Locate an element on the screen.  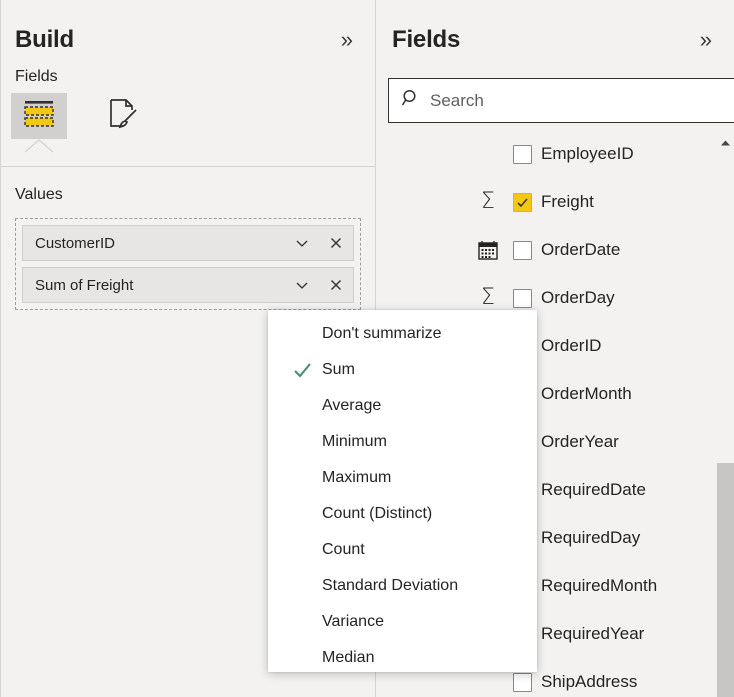
field-item-label: RequiredDate is located at coordinates (593, 489).